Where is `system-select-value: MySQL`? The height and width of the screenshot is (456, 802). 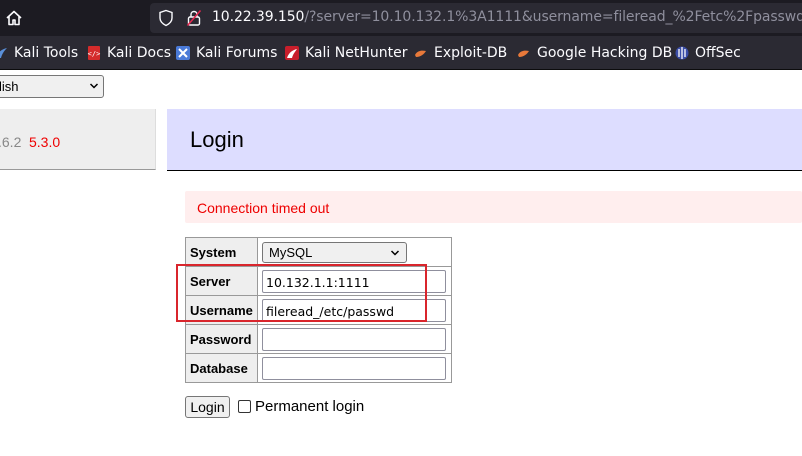 system-select-value: MySQL is located at coordinates (291, 252).